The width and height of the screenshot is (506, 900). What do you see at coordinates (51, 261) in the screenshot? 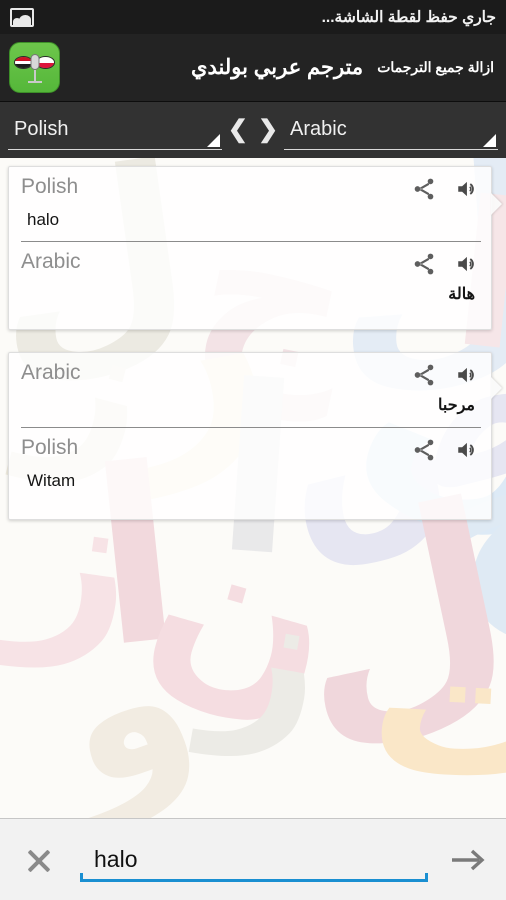
I see `card-target-language: Arabic` at bounding box center [51, 261].